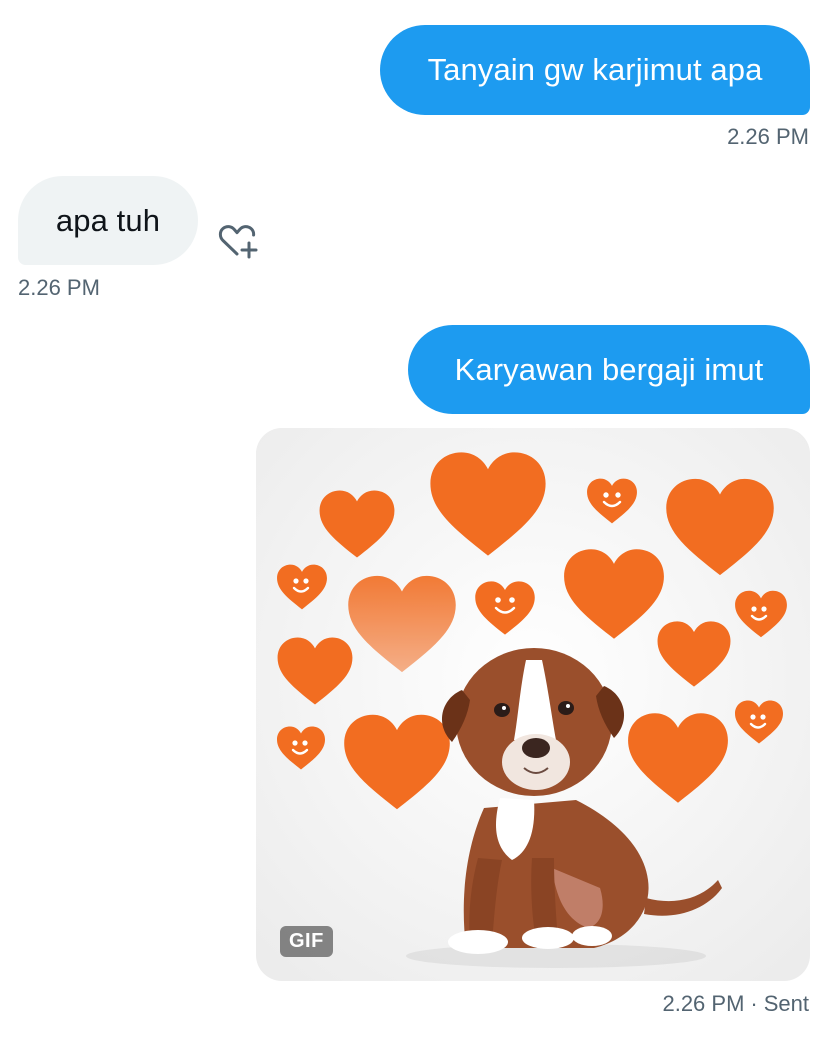  I want to click on message-bubble-sent: Karyawan bergaji imut, so click(609, 369).